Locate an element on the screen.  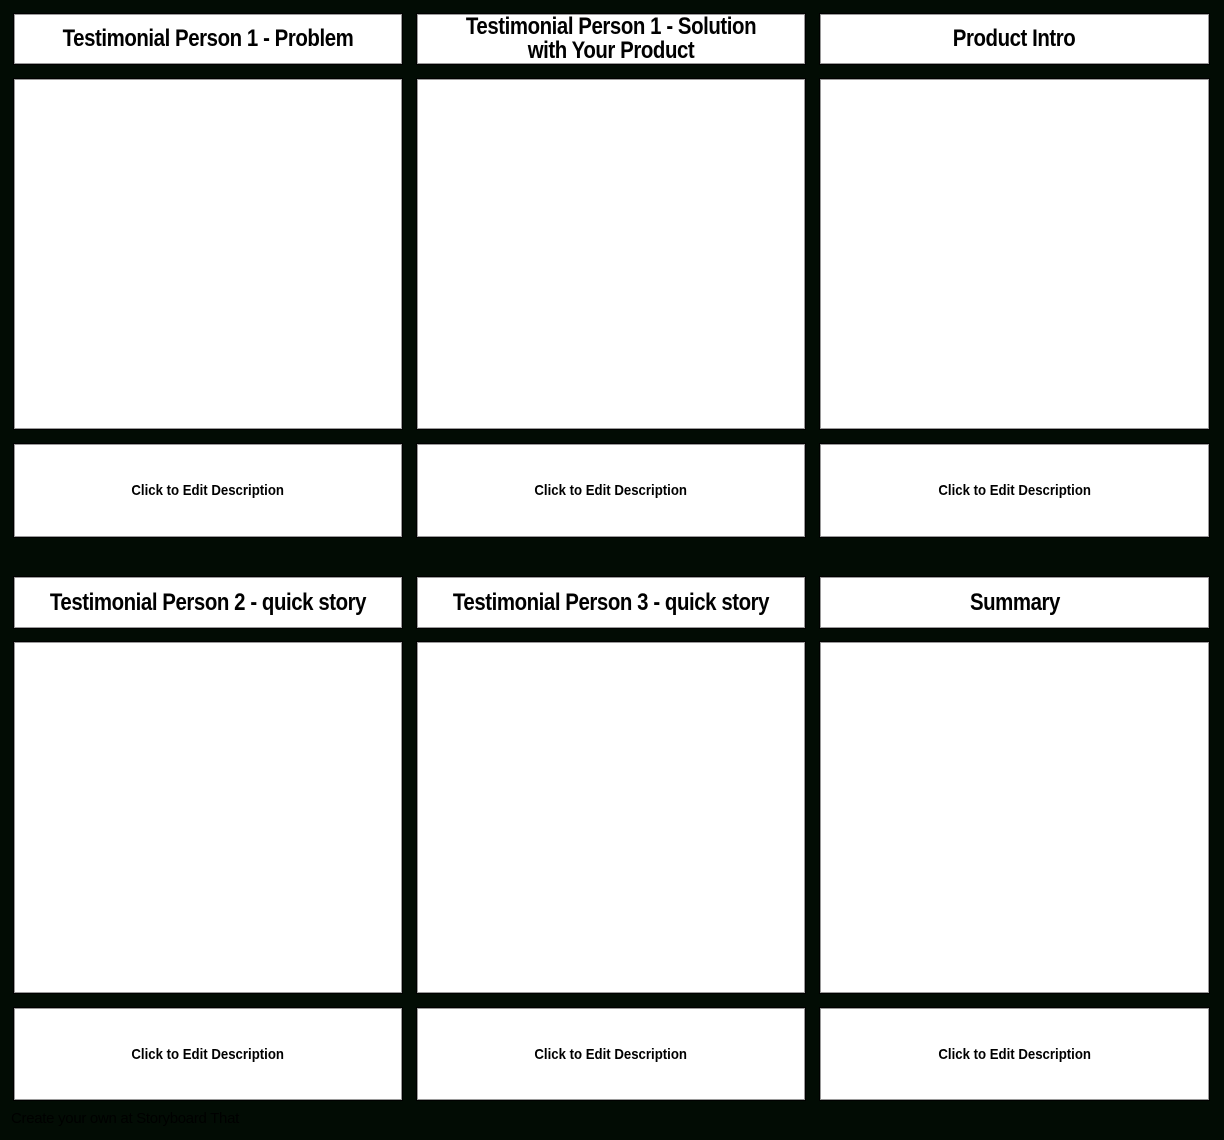
cell-title: Testimonial Person 2 - quick story is located at coordinates (208, 602).